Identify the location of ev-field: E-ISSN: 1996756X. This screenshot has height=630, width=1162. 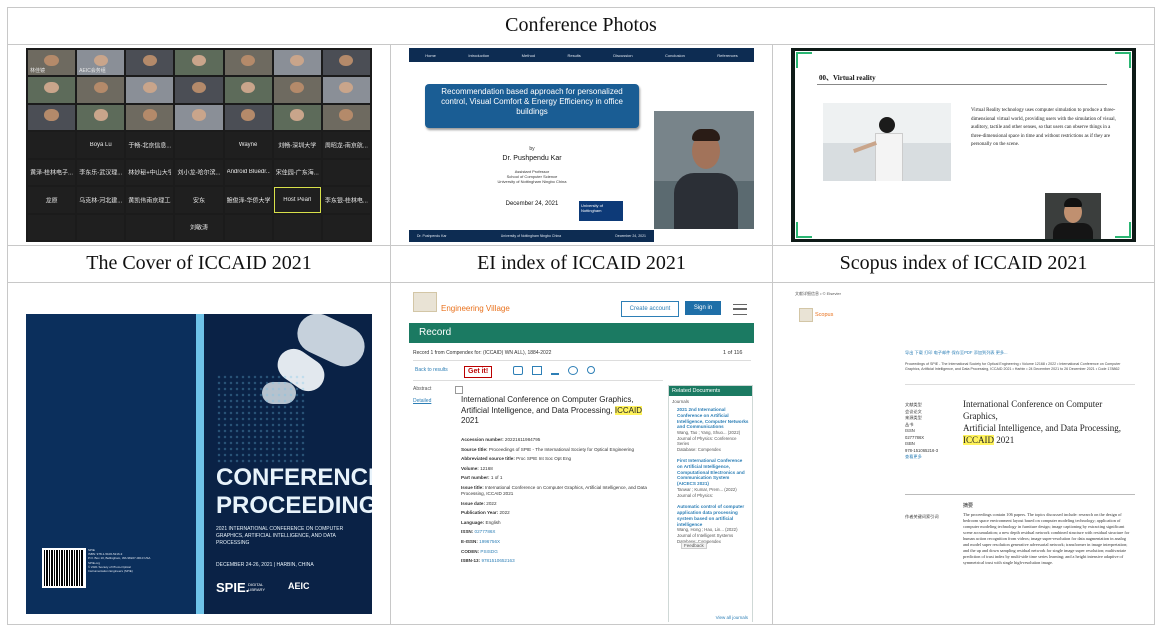
(561, 542).